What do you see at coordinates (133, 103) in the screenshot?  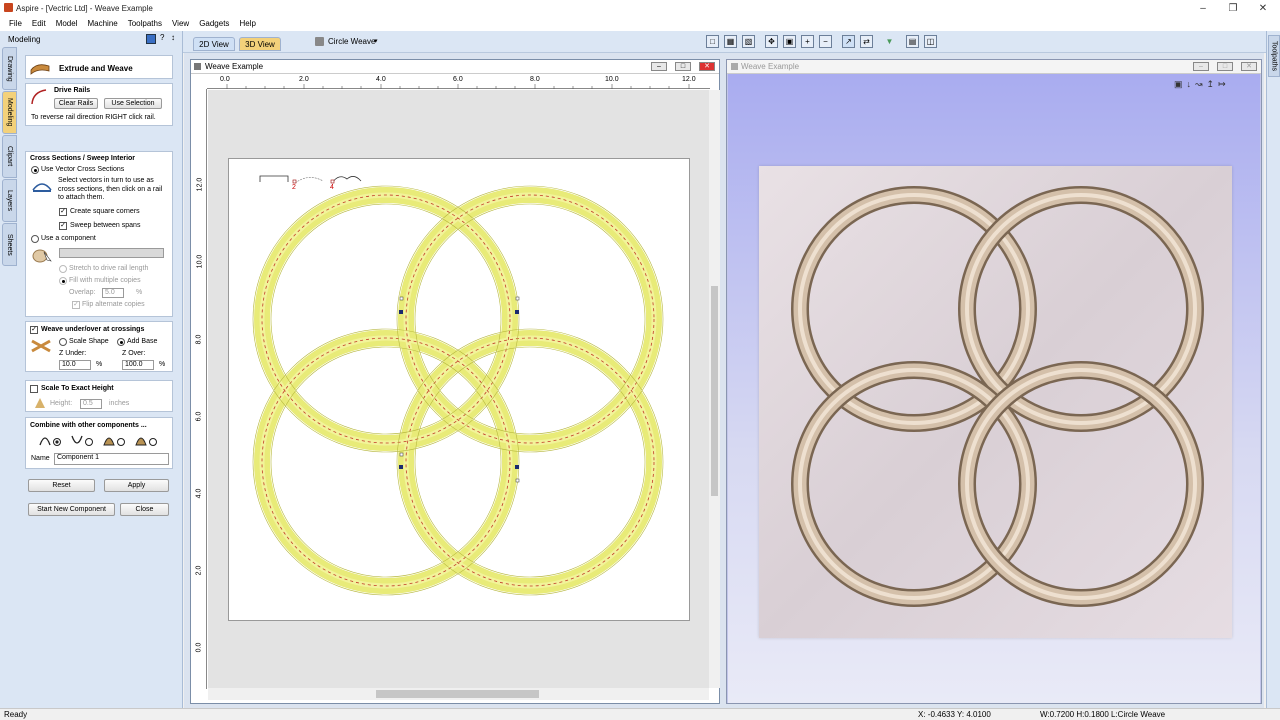 I see `use-selection-button: Use Selection` at bounding box center [133, 103].